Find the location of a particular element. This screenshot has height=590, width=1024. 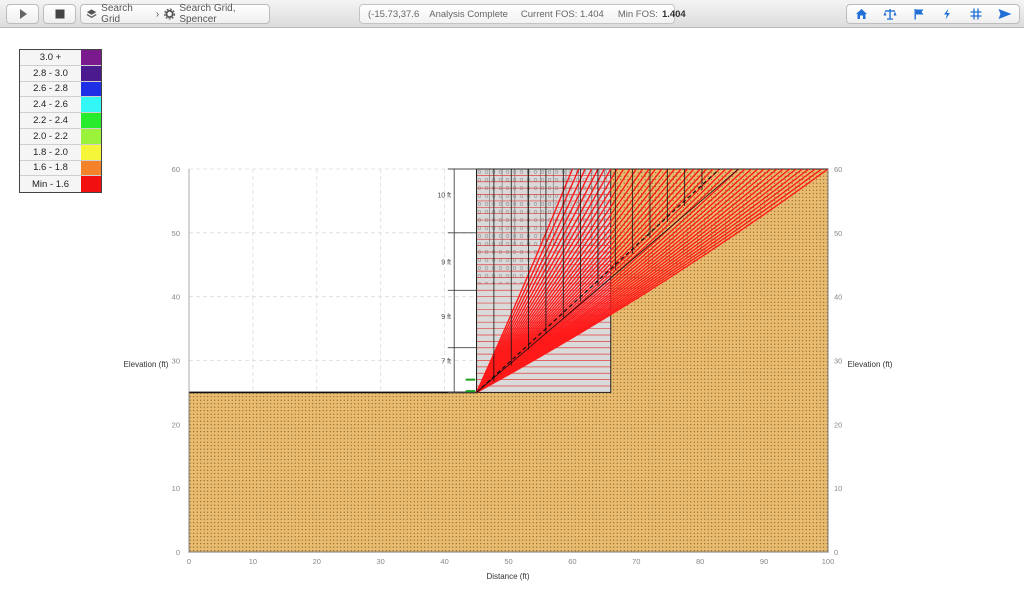

y-tick-label-right: 0 is located at coordinates (836, 552).